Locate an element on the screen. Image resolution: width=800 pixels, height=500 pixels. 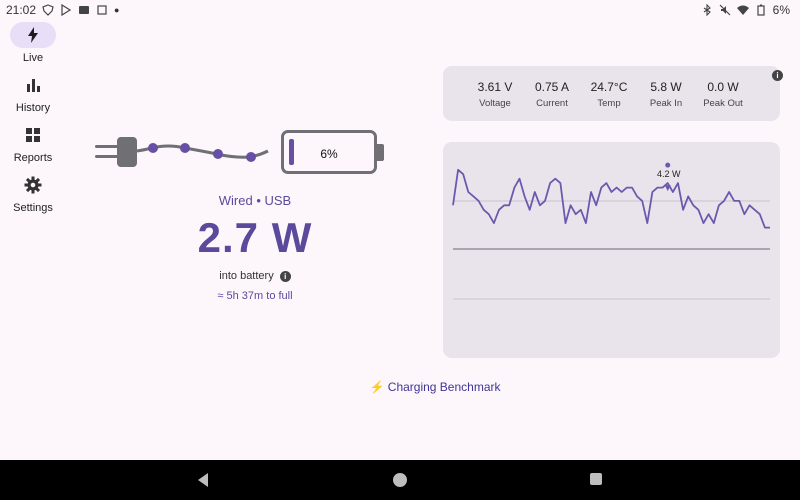
power-caption: into battery is located at coordinates (246, 276).